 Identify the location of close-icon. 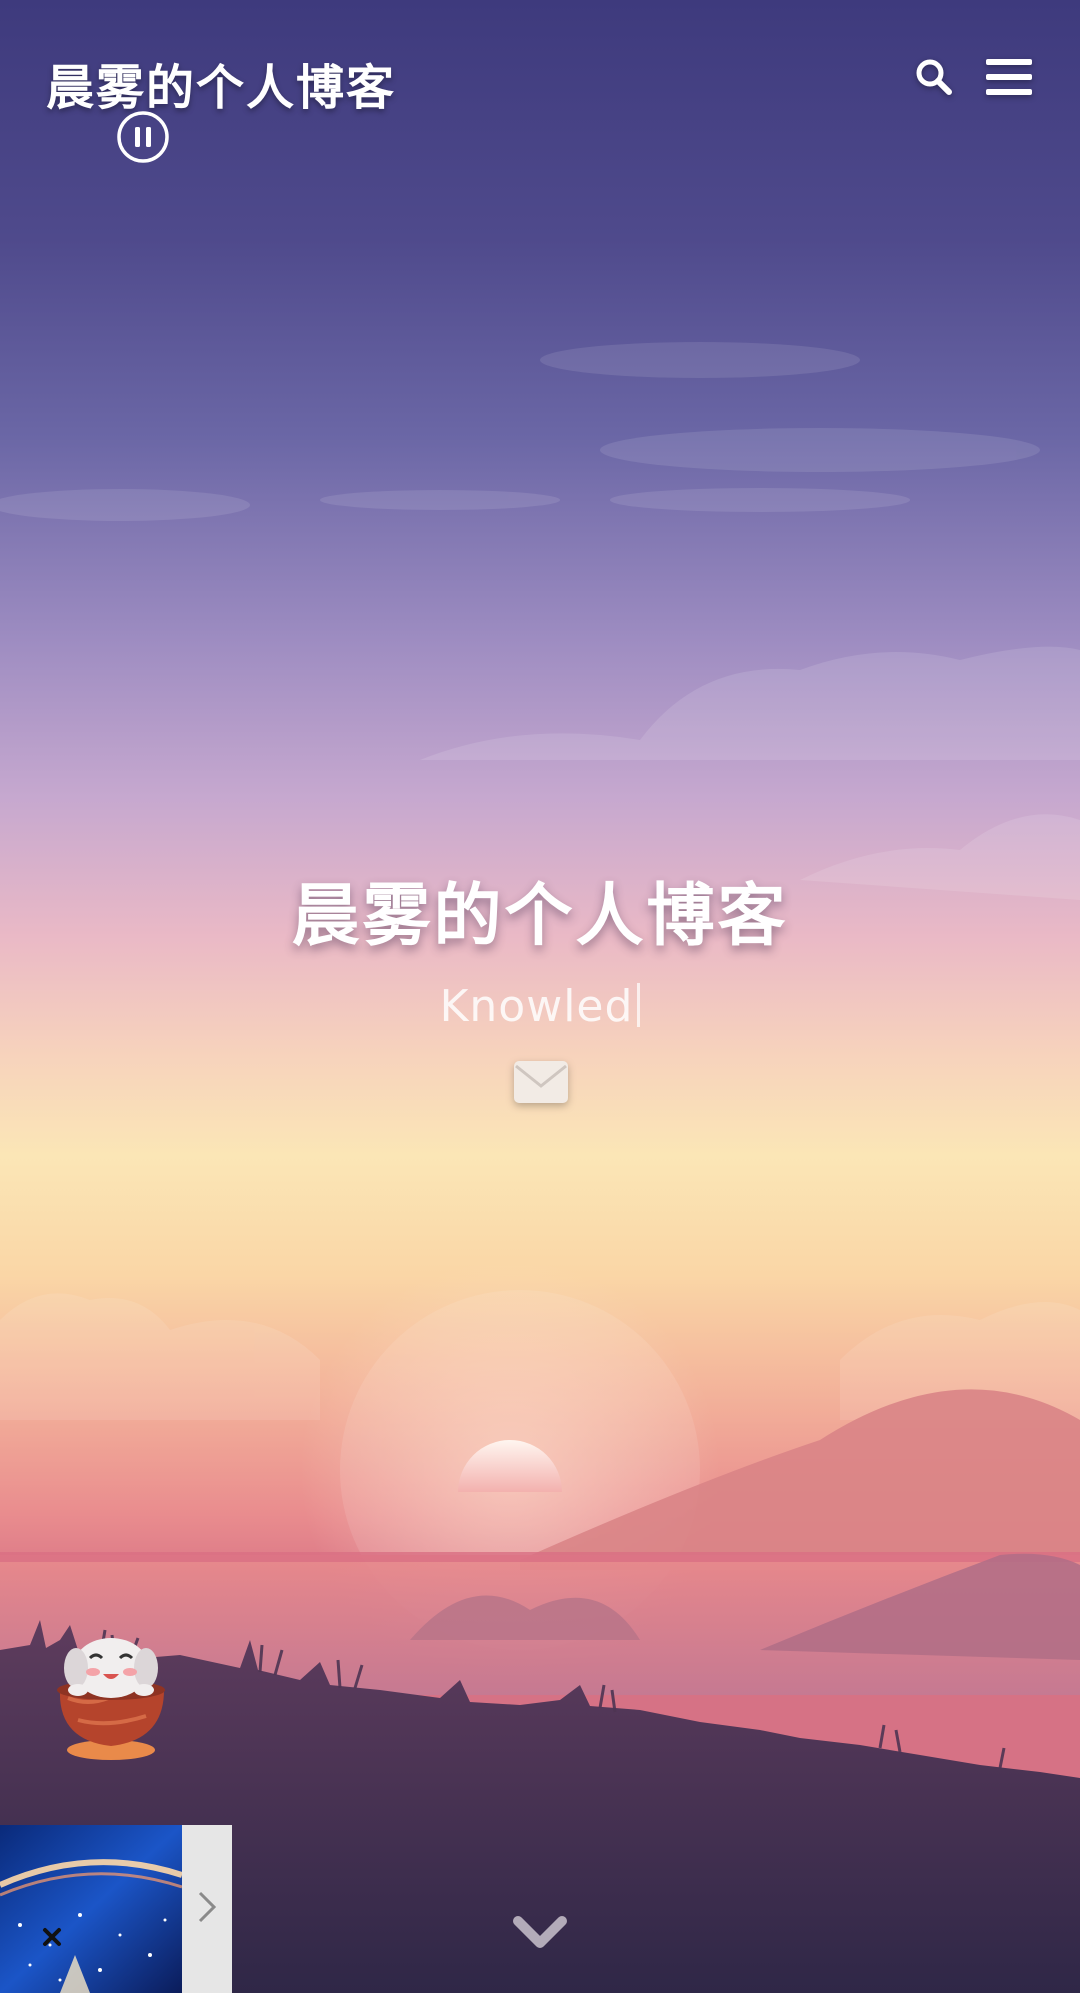
(52, 1940).